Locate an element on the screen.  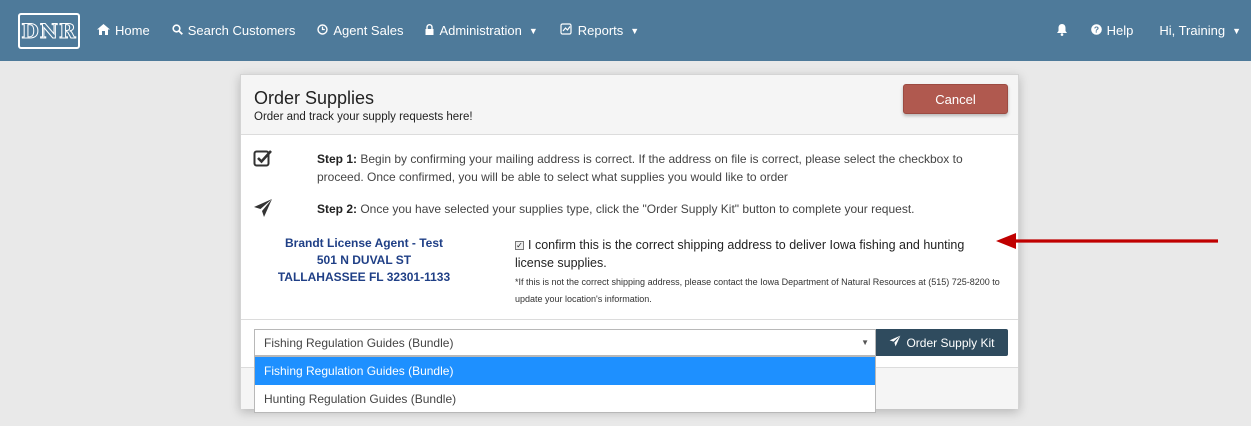
nav-reports: Reports ▼ is located at coordinates (599, 30).